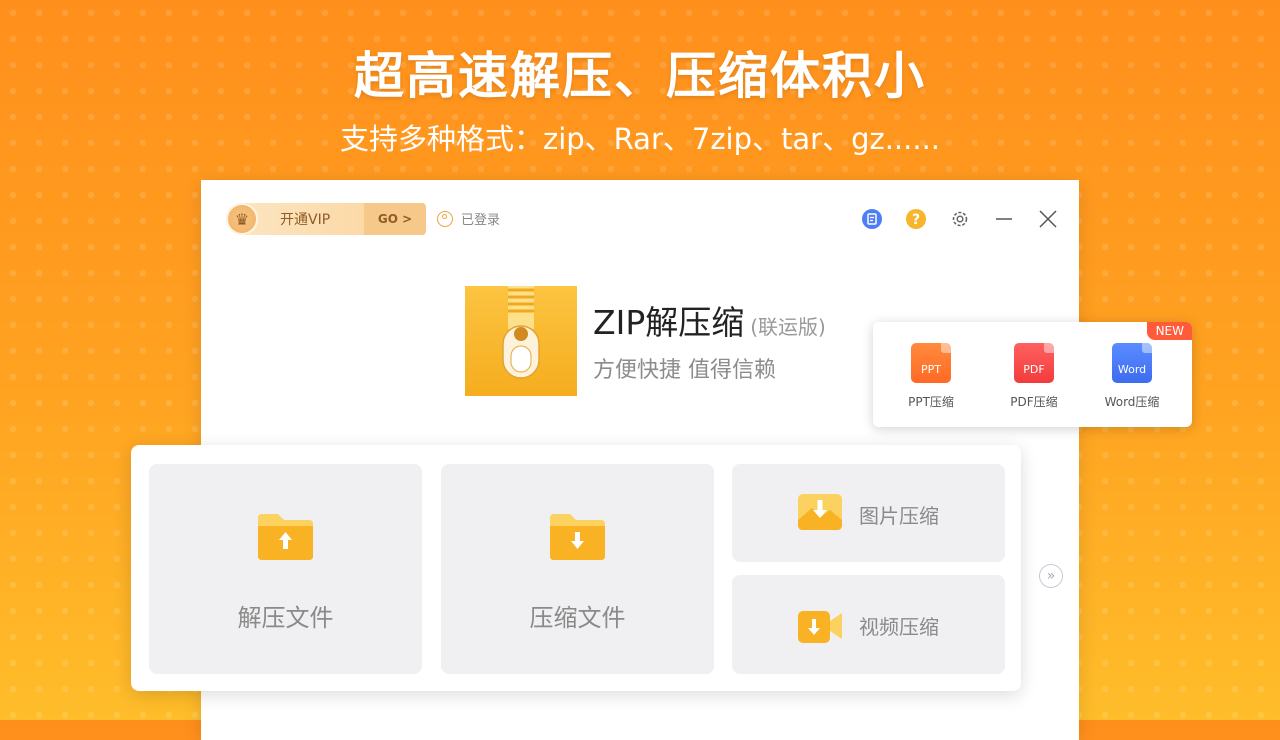  I want to click on minimize-icon, so click(1004, 219).